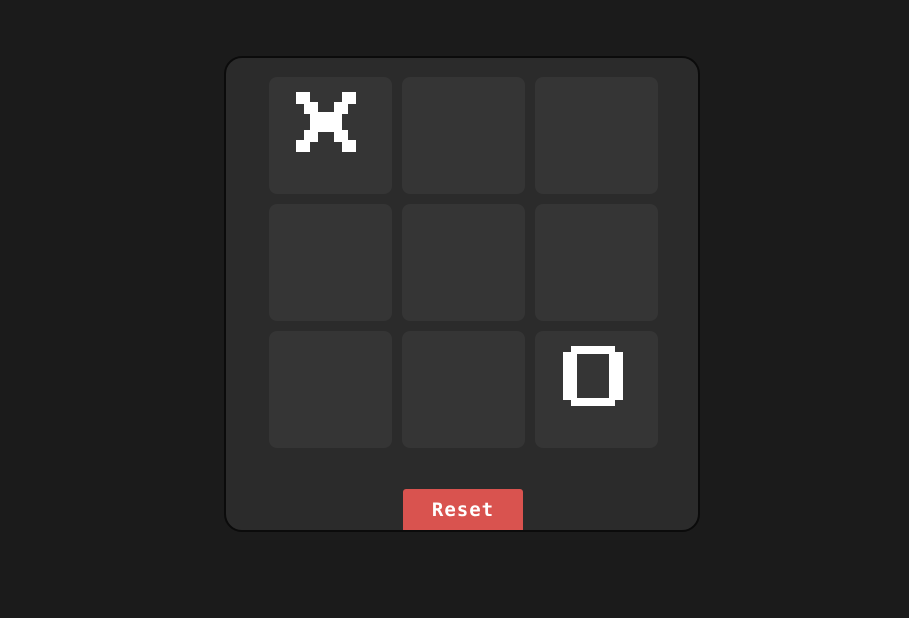 The height and width of the screenshot is (618, 909). I want to click on x-mark-icon, so click(326, 122).